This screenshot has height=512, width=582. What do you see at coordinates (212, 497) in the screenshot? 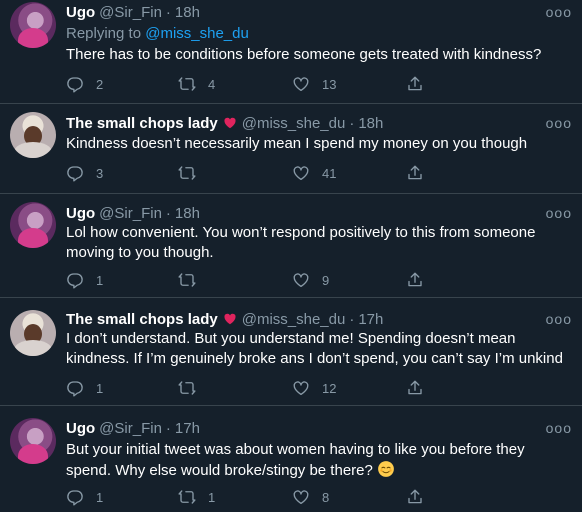
I see `retweet-count: 1` at bounding box center [212, 497].